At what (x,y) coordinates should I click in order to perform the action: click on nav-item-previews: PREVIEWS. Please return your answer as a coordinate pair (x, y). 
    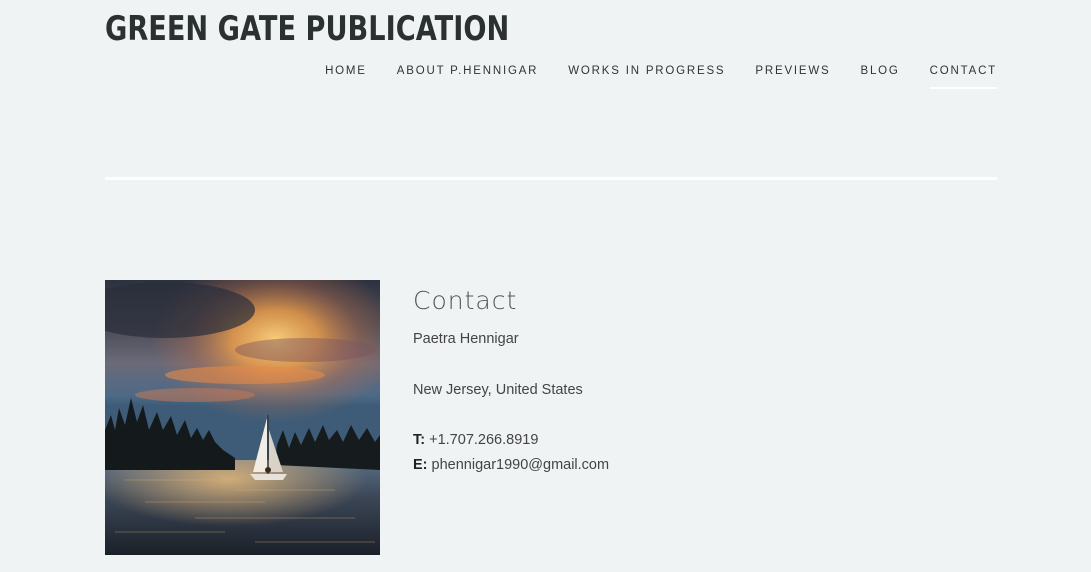
    Looking at the image, I should click on (792, 76).